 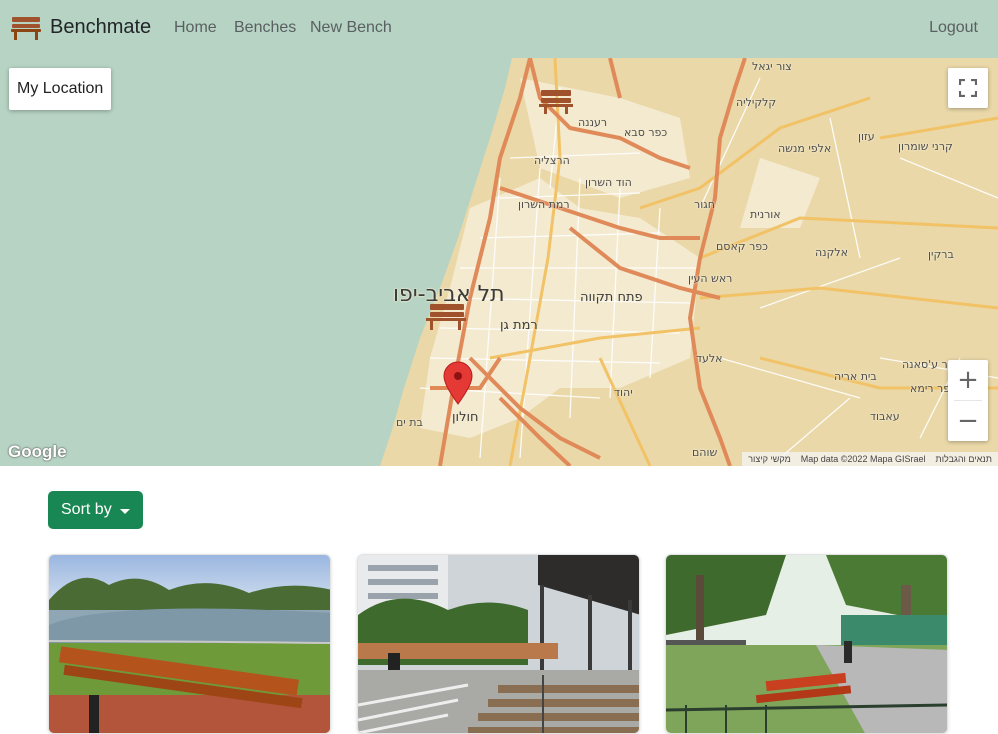 I want to click on fullscreen-icon, so click(x=968, y=88).